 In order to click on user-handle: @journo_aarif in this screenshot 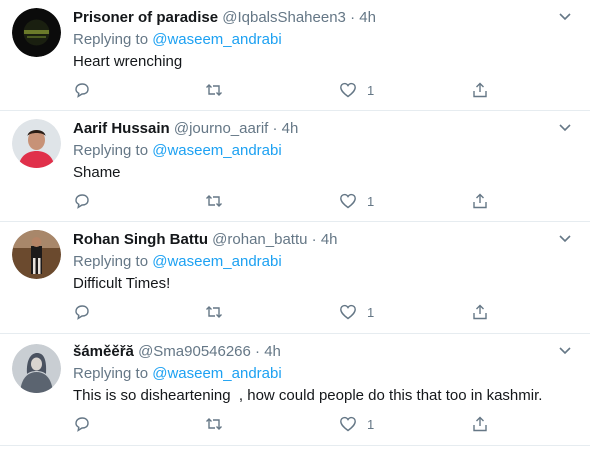, I will do `click(221, 128)`.